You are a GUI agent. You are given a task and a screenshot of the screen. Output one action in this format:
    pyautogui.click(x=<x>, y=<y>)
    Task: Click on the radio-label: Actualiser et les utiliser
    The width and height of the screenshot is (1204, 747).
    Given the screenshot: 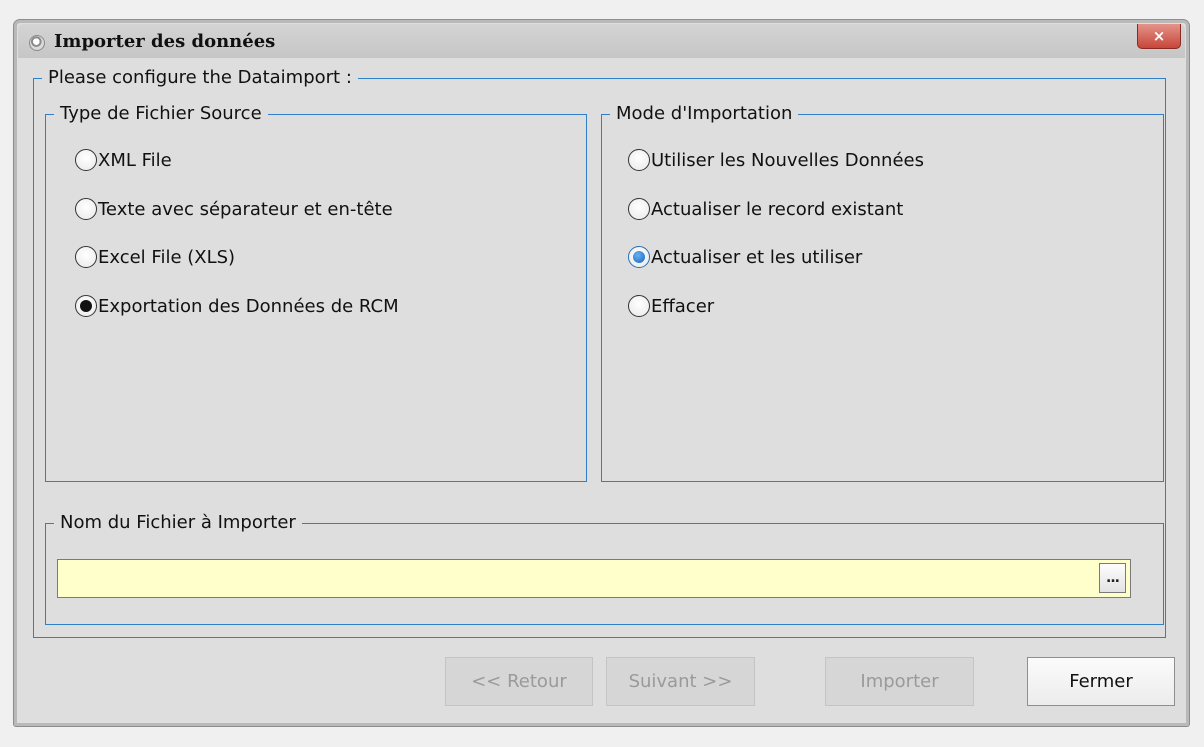 What is the action you would take?
    pyautogui.click(x=757, y=257)
    